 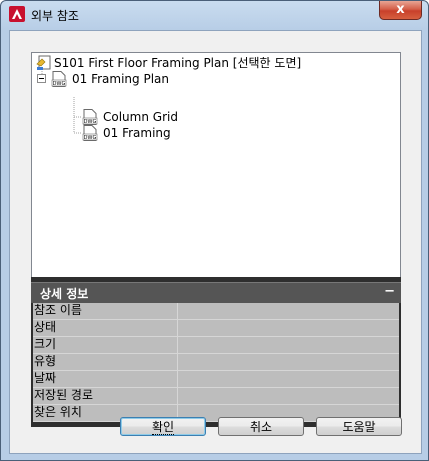 I want to click on window-title: 외부 참조, so click(x=55, y=16).